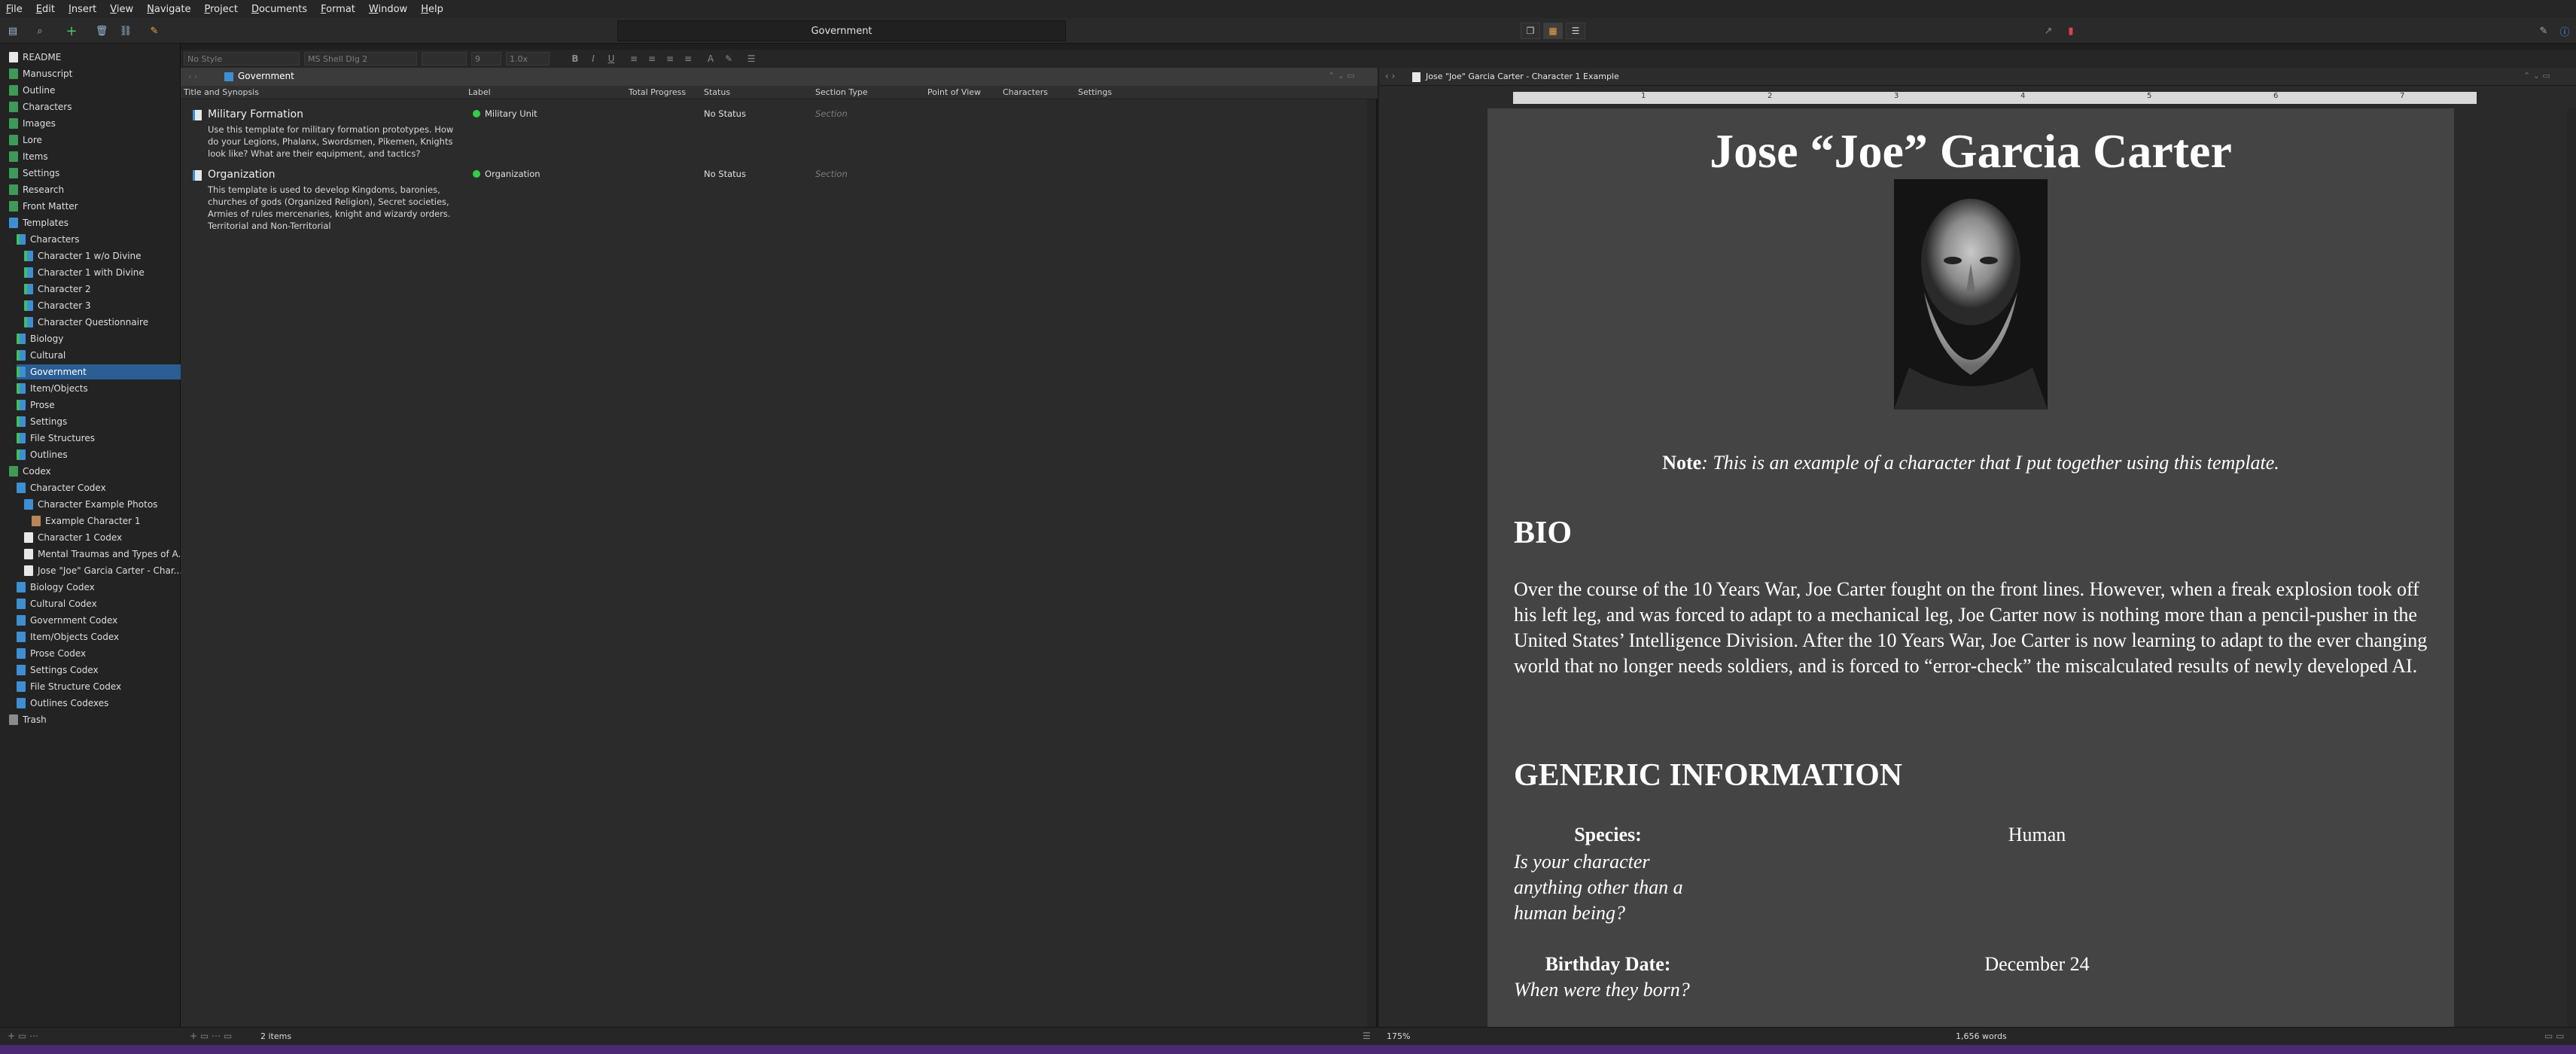 This screenshot has height=1054, width=2576. I want to click on corkboard-view-button: ▦, so click(1553, 31).